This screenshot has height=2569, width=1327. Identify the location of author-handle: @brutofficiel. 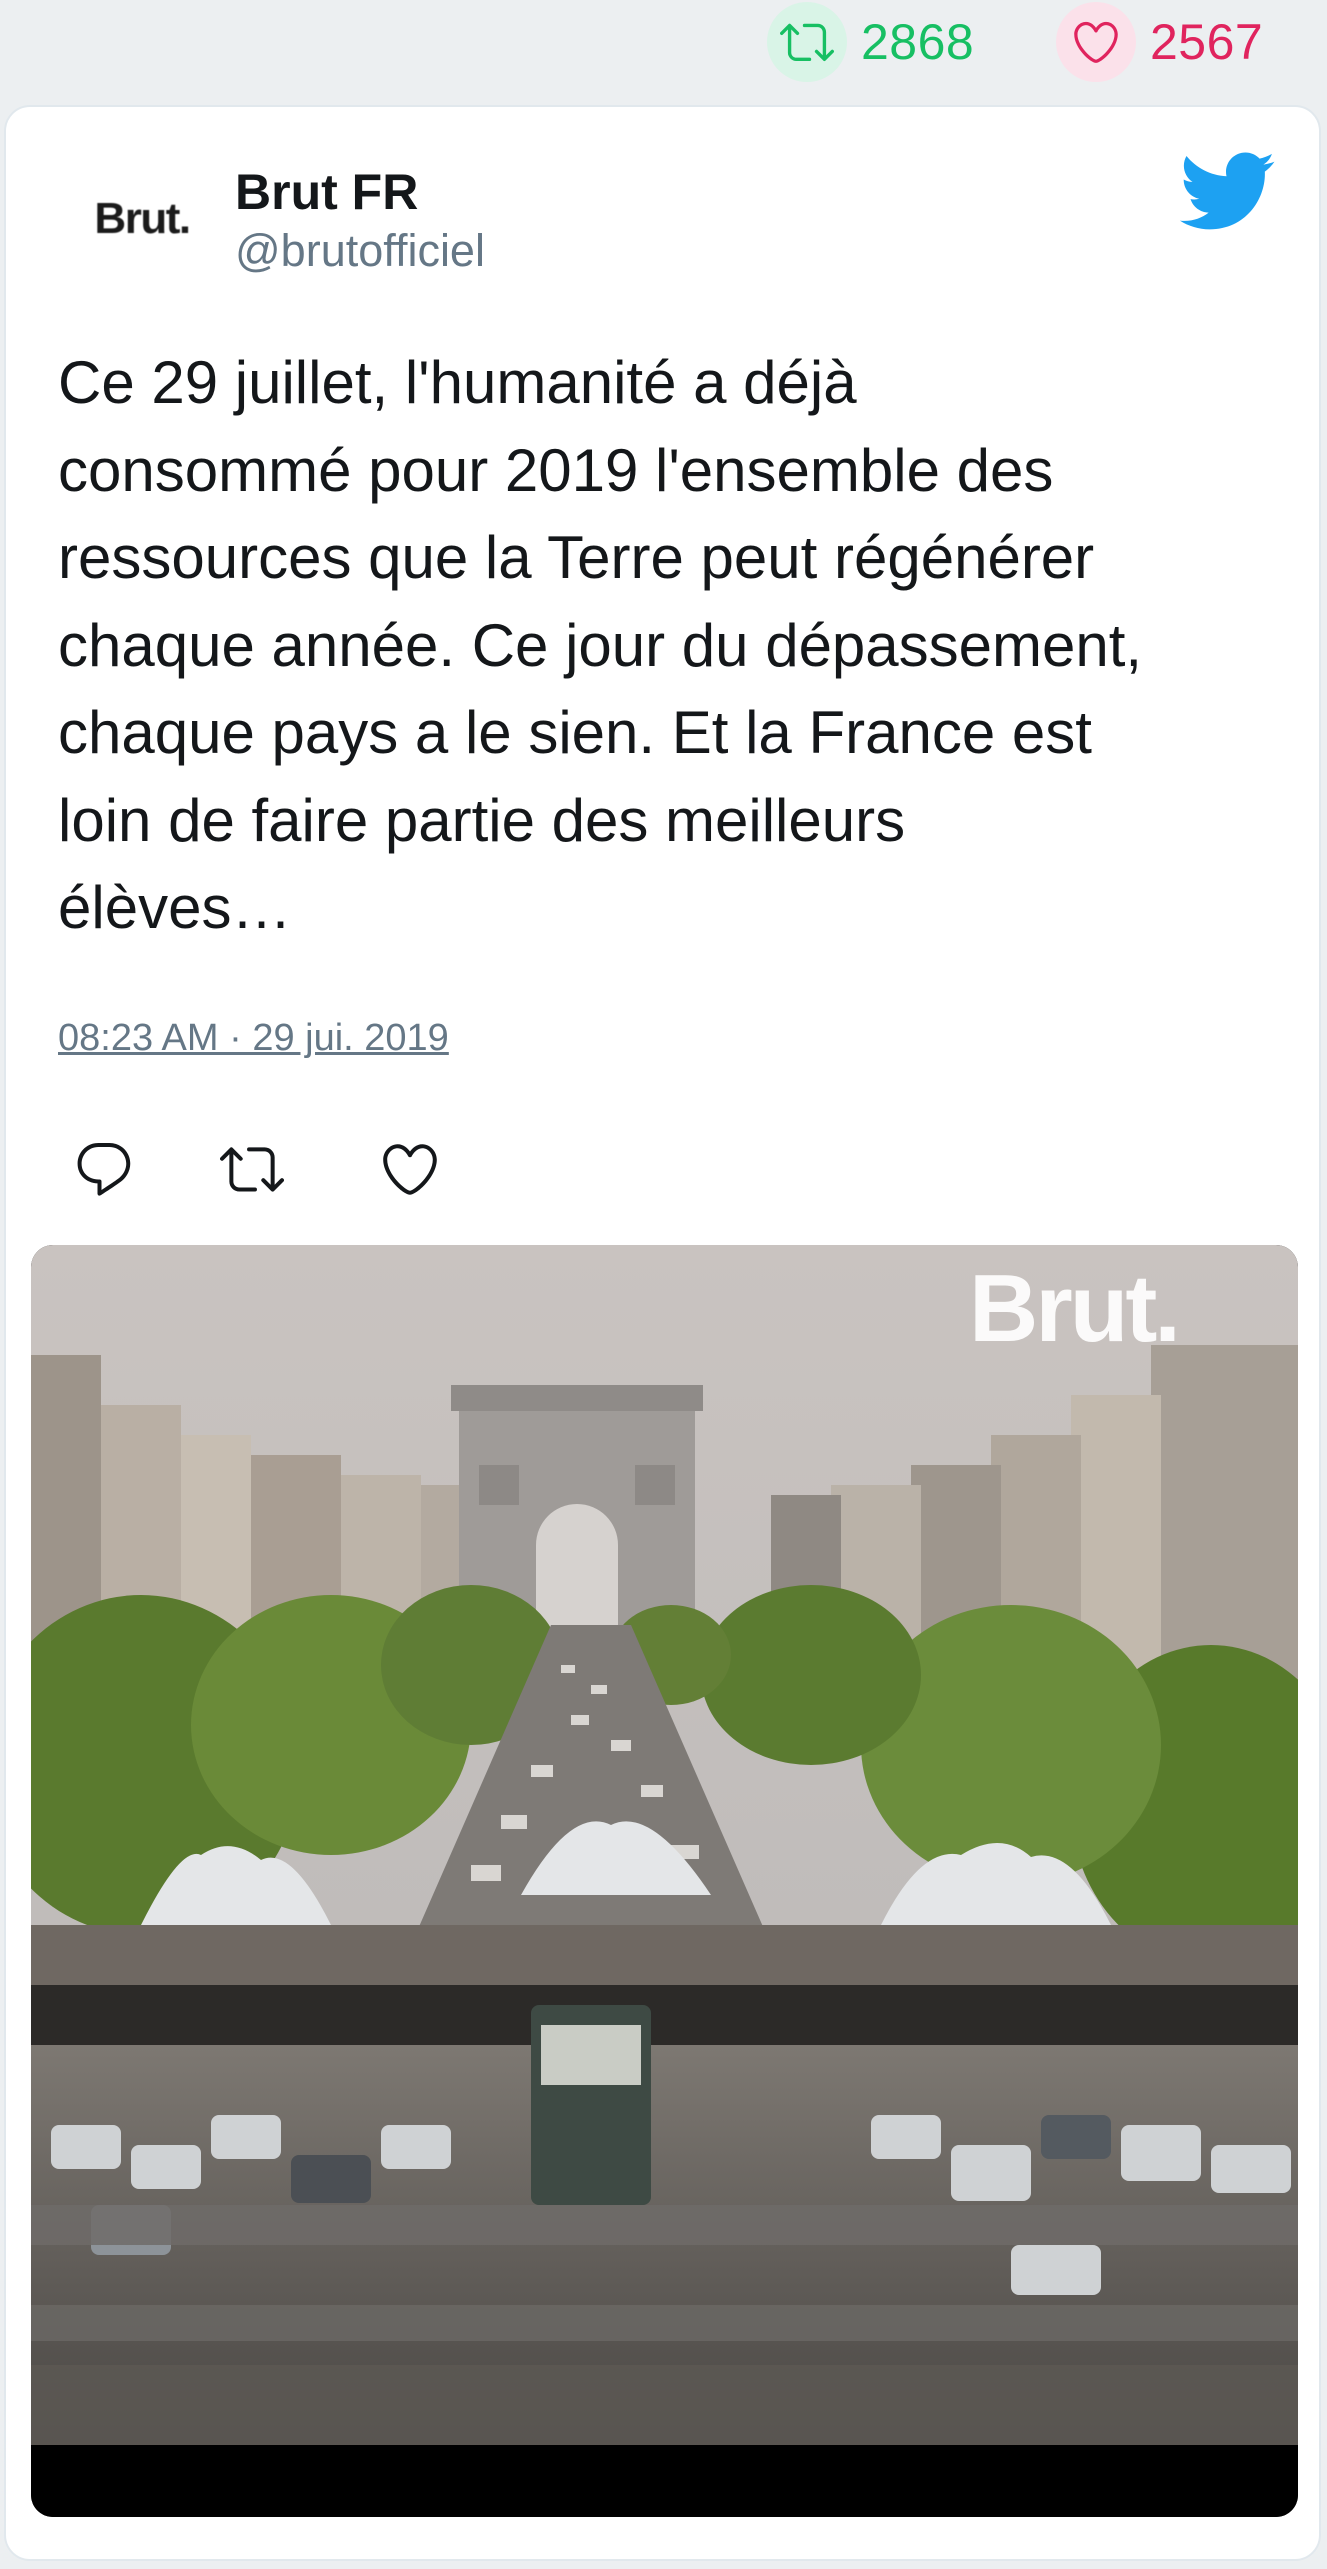
(360, 251).